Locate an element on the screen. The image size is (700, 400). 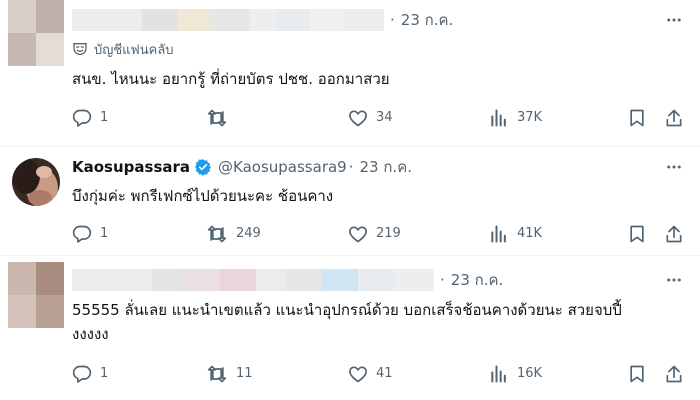
post-actions: 1 34 37K is located at coordinates (379, 118).